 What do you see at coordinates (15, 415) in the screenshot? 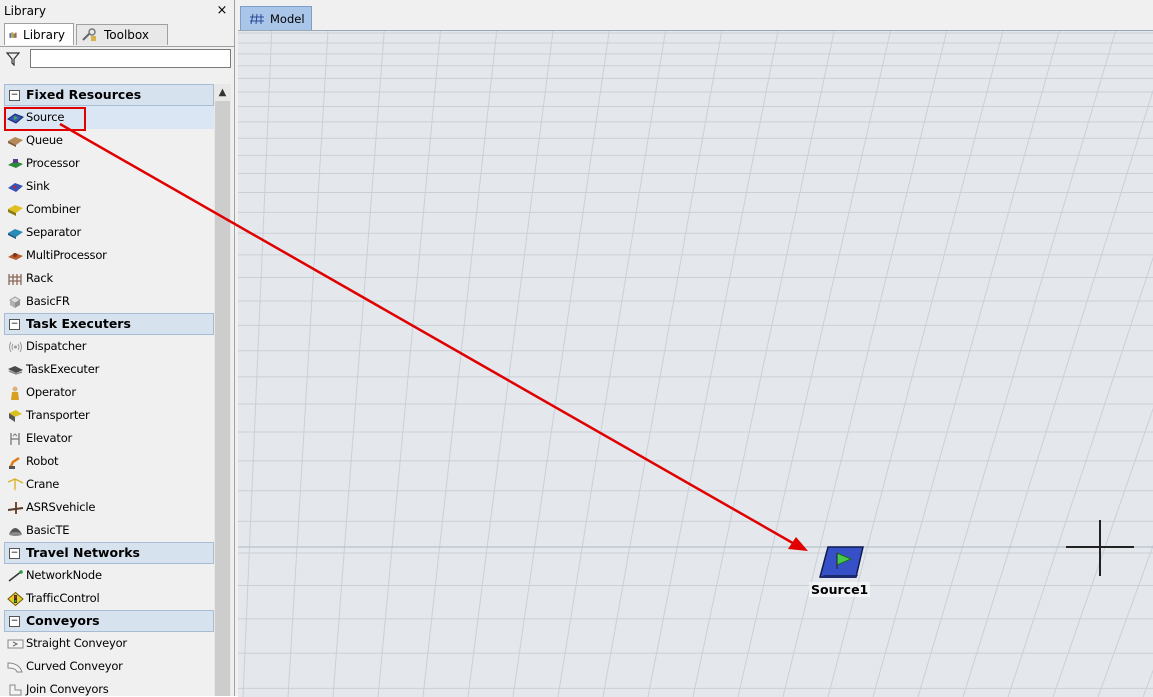
I see `transporter-icon` at bounding box center [15, 415].